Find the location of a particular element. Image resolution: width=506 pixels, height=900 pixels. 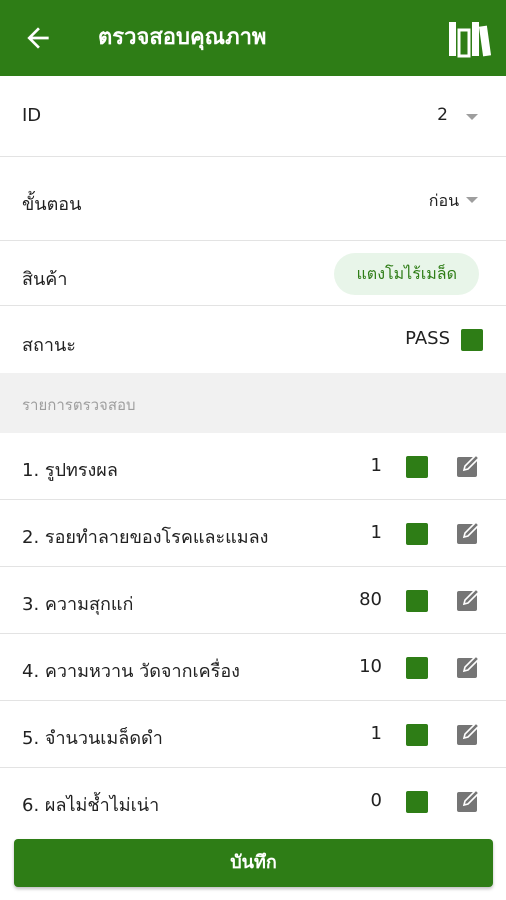

checklist-item: 6. ผลไม่ช้ำไม่เน่า 0 is located at coordinates (253, 801).